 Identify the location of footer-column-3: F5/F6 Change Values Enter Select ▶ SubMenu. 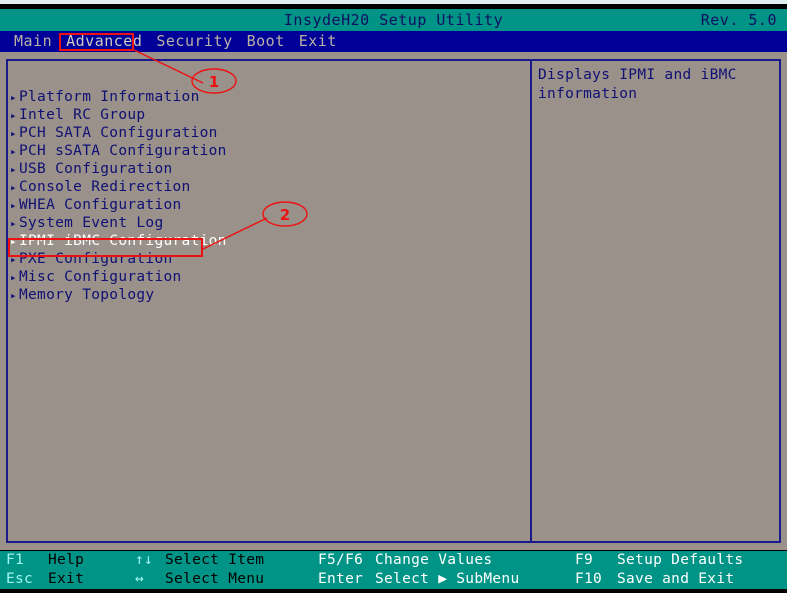
(418, 570).